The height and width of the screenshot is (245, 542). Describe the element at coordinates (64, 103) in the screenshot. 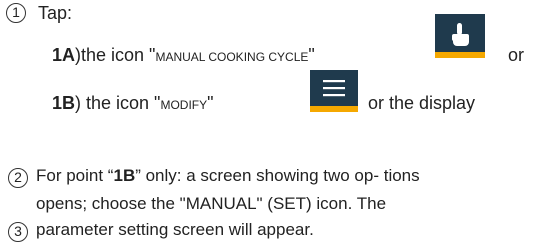

I see `step-1b-label: 1B` at that location.